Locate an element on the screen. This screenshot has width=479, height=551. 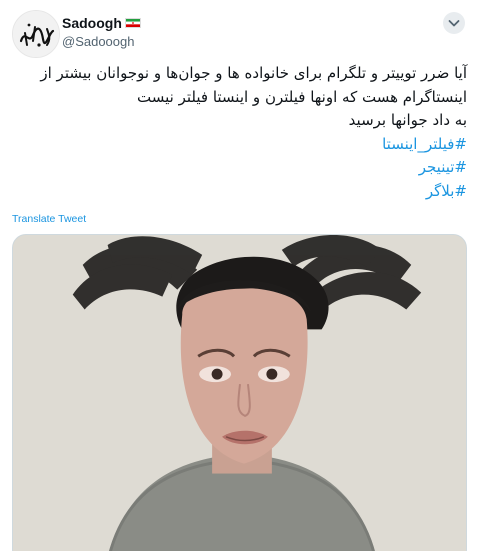
hashtag-link: #بلاگر is located at coordinates (239, 192).